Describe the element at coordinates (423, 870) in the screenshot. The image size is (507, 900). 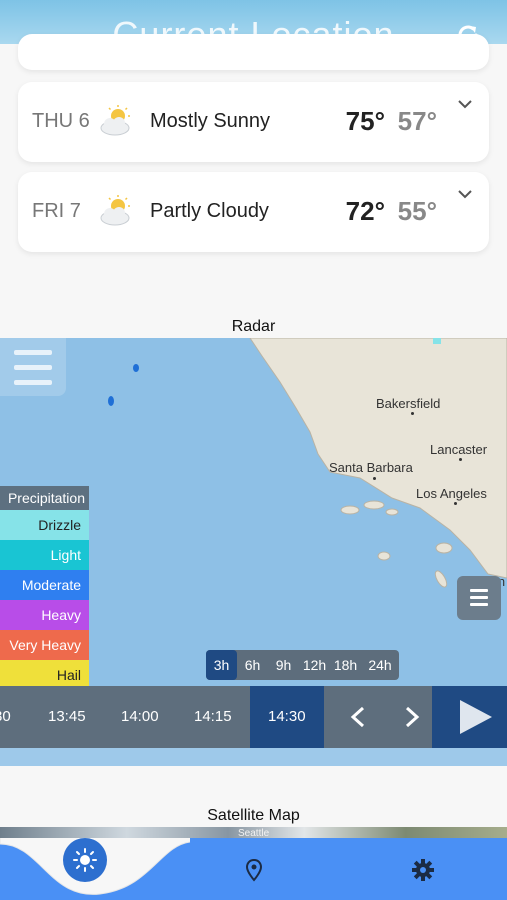
I see `gear-icon` at that location.